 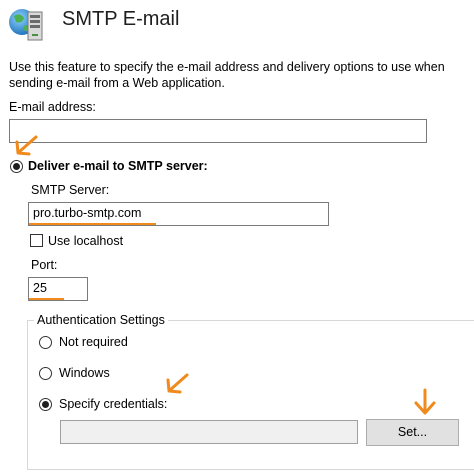 I want to click on smtp-mail-server-icon, so click(x=28, y=24).